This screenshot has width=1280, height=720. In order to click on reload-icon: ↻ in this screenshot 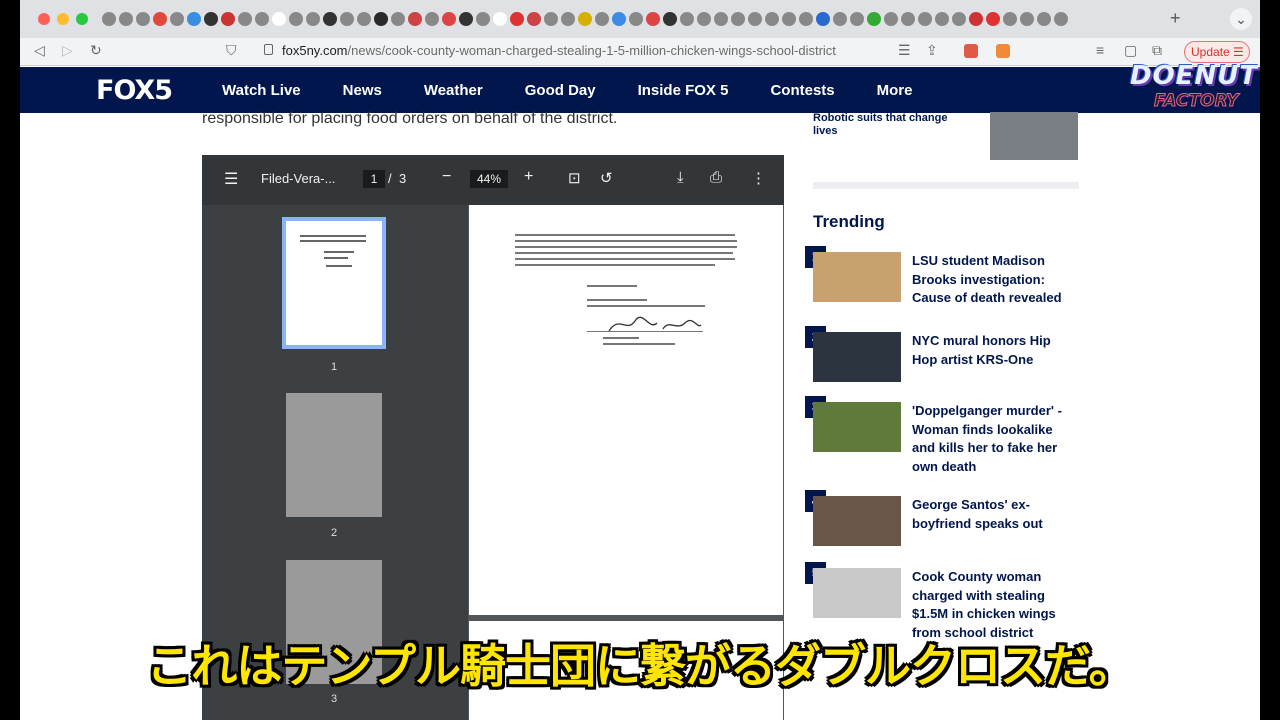, I will do `click(96, 50)`.